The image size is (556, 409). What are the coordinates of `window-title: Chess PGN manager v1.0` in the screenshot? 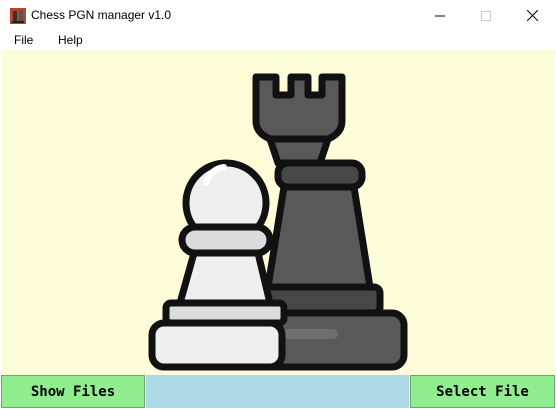 It's located at (101, 15).